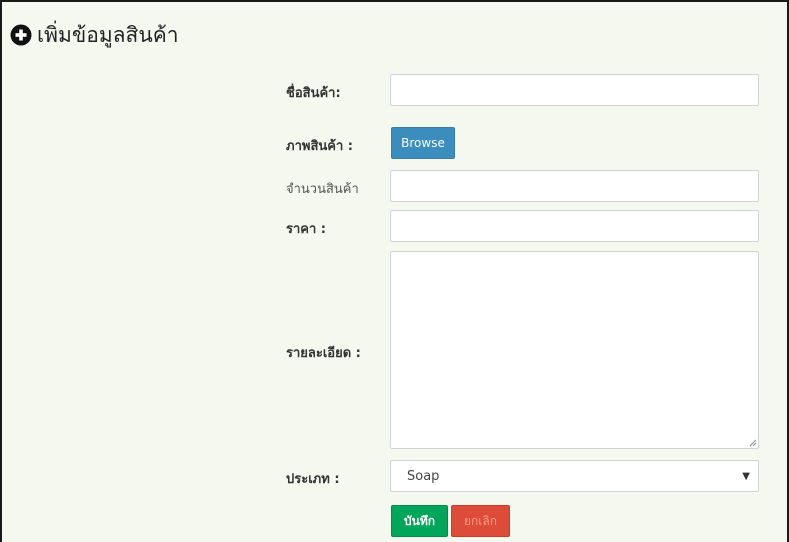 This screenshot has height=542, width=789. Describe the element at coordinates (574, 226) in the screenshot. I see `price-input` at that location.